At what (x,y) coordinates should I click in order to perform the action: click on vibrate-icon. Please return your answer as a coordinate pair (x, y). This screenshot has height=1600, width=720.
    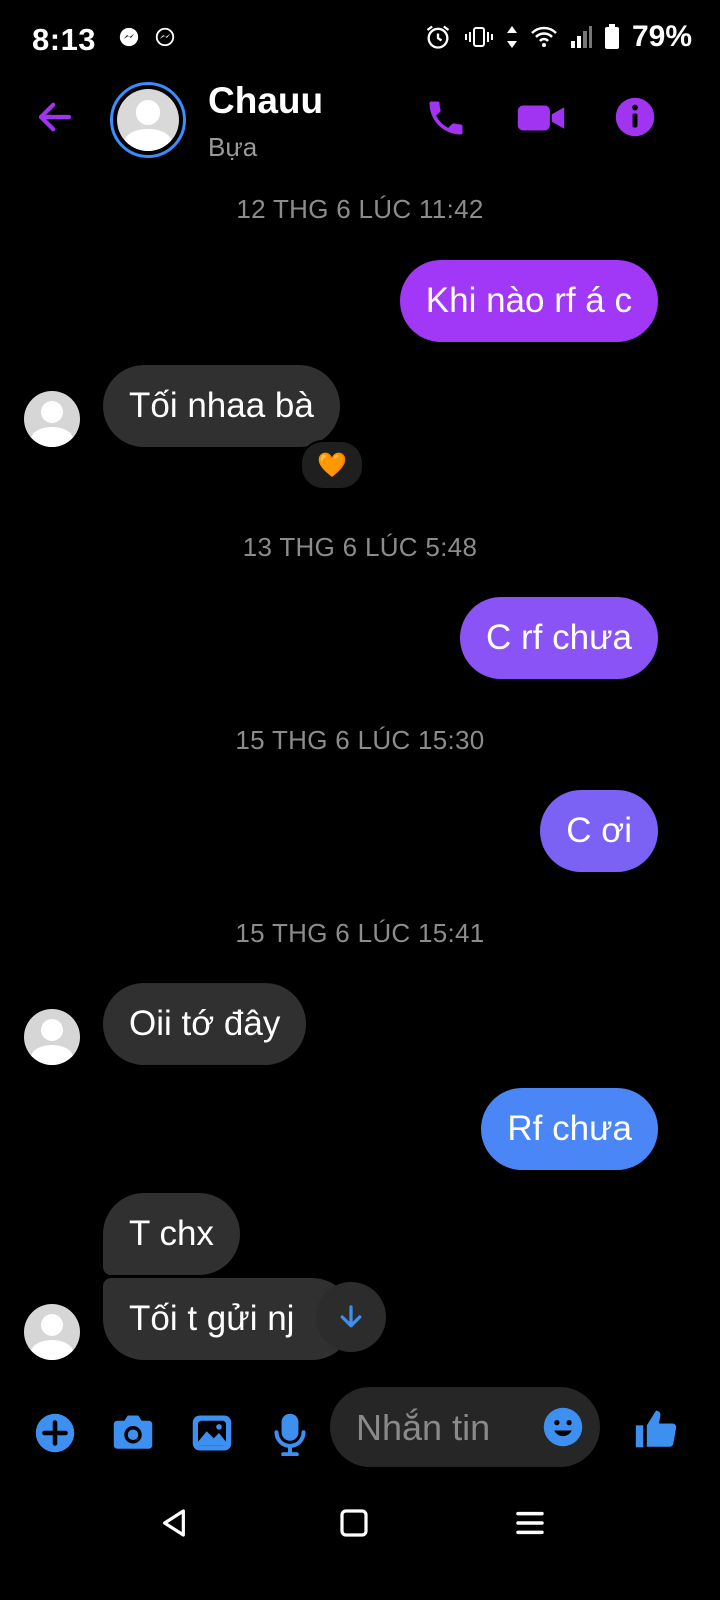
    Looking at the image, I should click on (478, 37).